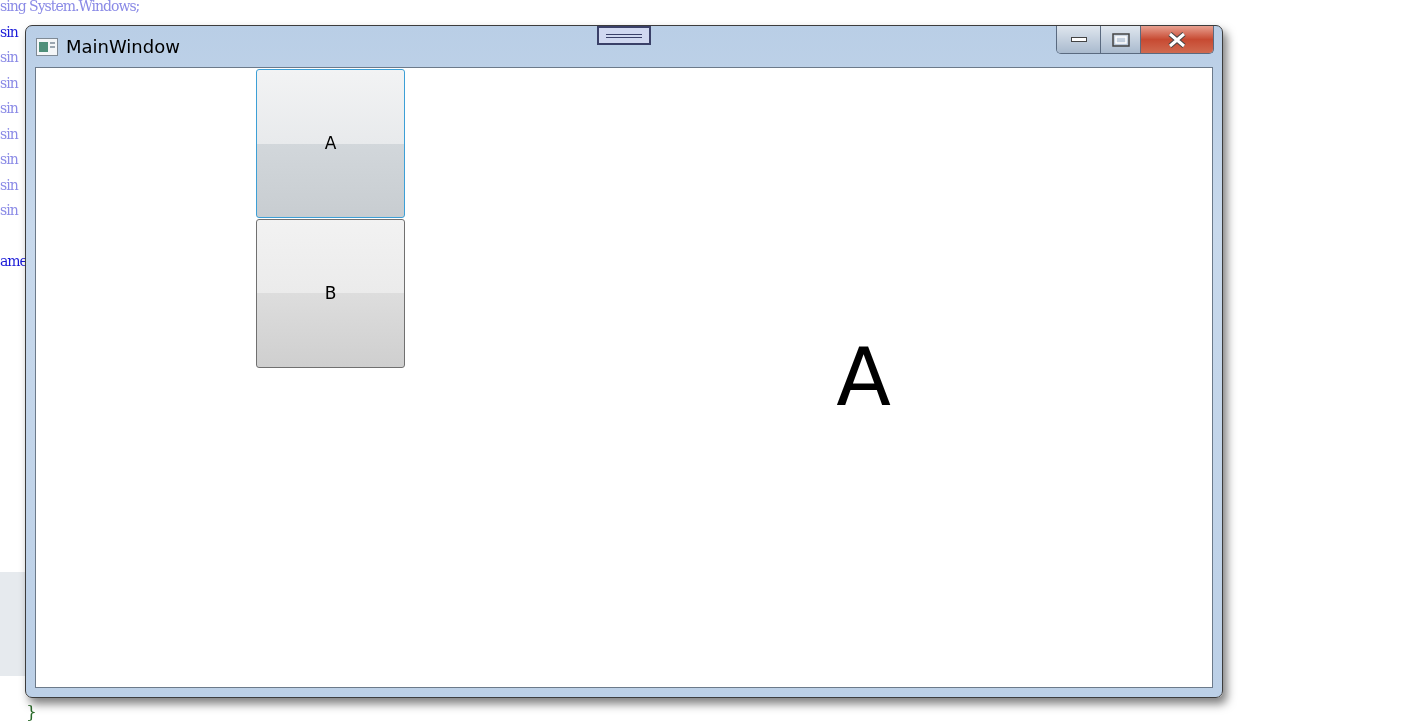 The image size is (1416, 726). I want to click on close-icon, so click(1177, 39).